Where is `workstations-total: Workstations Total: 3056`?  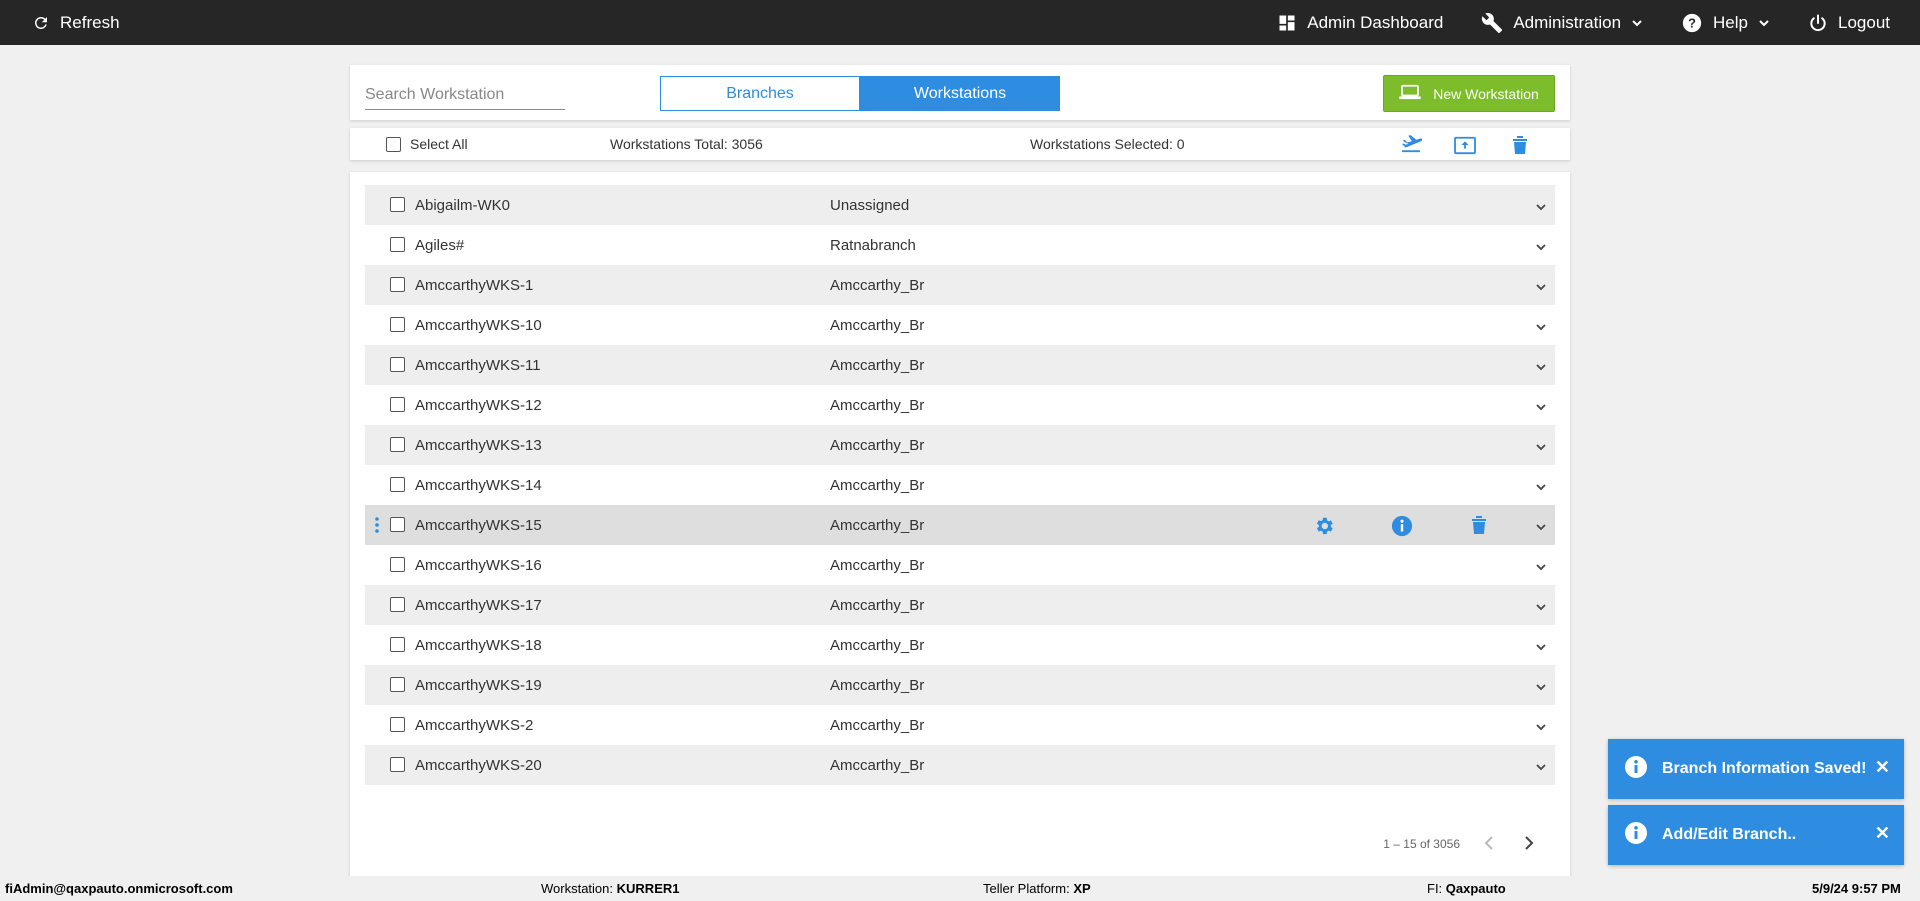
workstations-total: Workstations Total: 3056 is located at coordinates (686, 144).